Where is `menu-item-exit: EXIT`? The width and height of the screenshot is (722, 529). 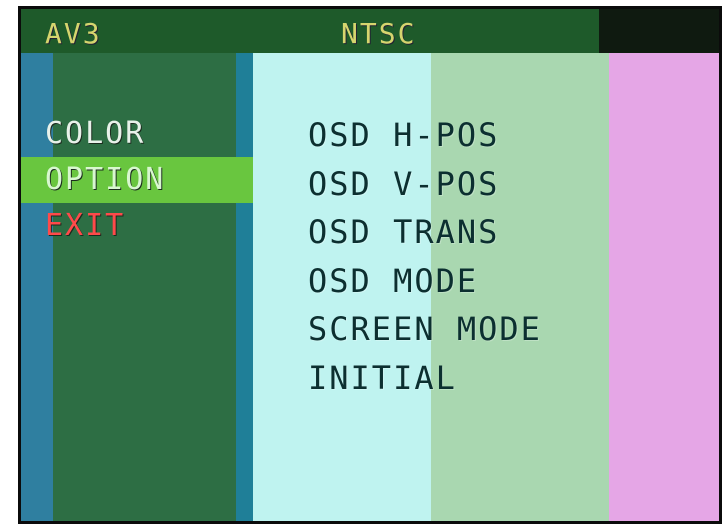
menu-item-exit: EXIT is located at coordinates (137, 226).